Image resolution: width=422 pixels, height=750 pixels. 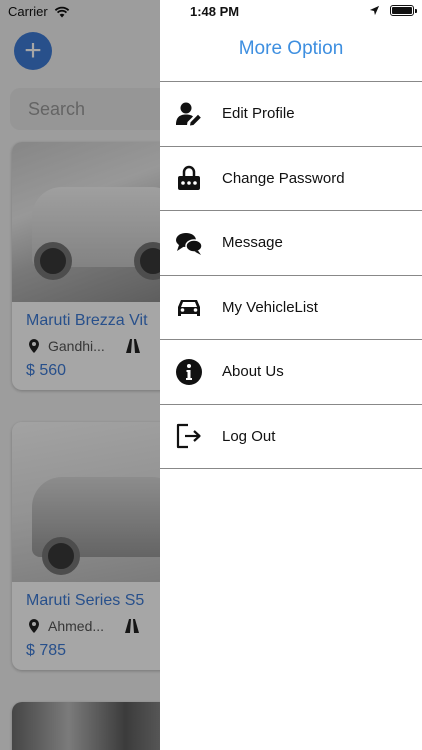 I want to click on drawer-title: More Option, so click(x=291, y=48).